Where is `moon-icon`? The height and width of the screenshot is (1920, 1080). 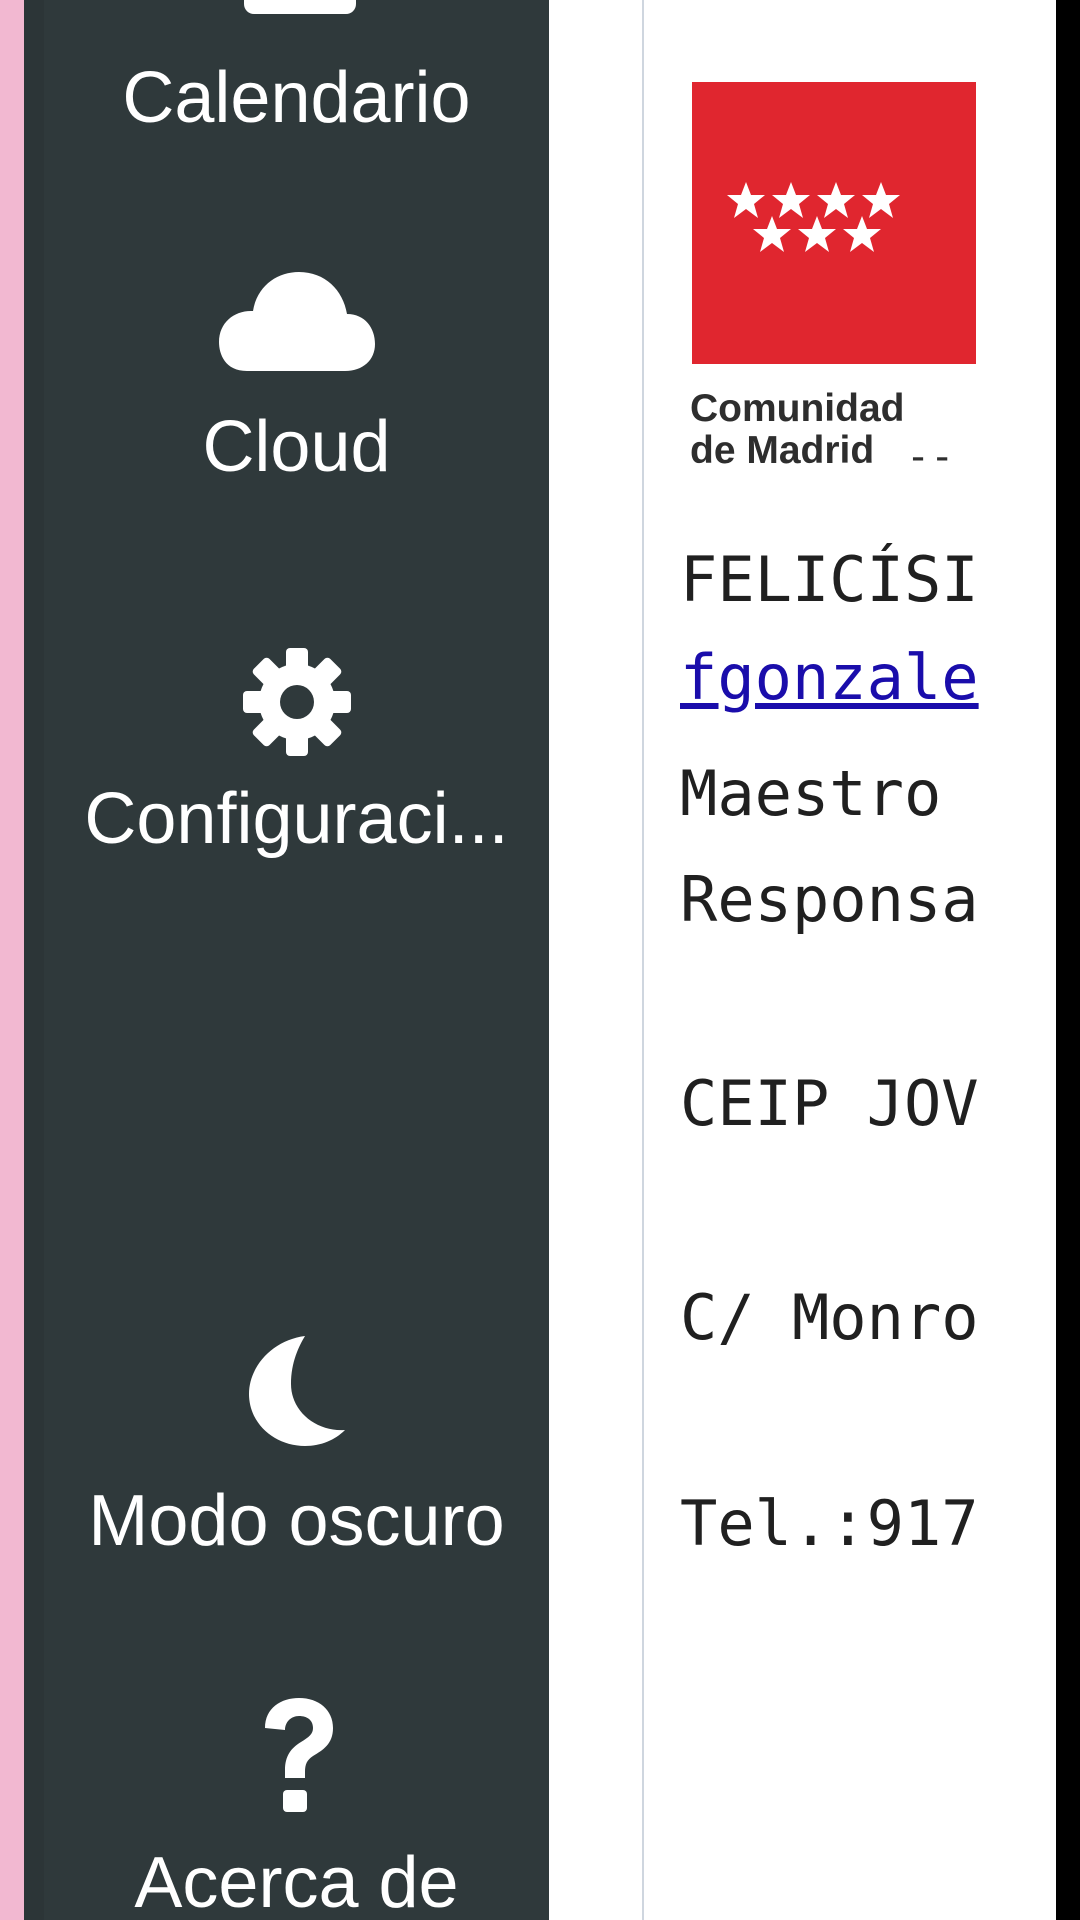 moon-icon is located at coordinates (296, 1392).